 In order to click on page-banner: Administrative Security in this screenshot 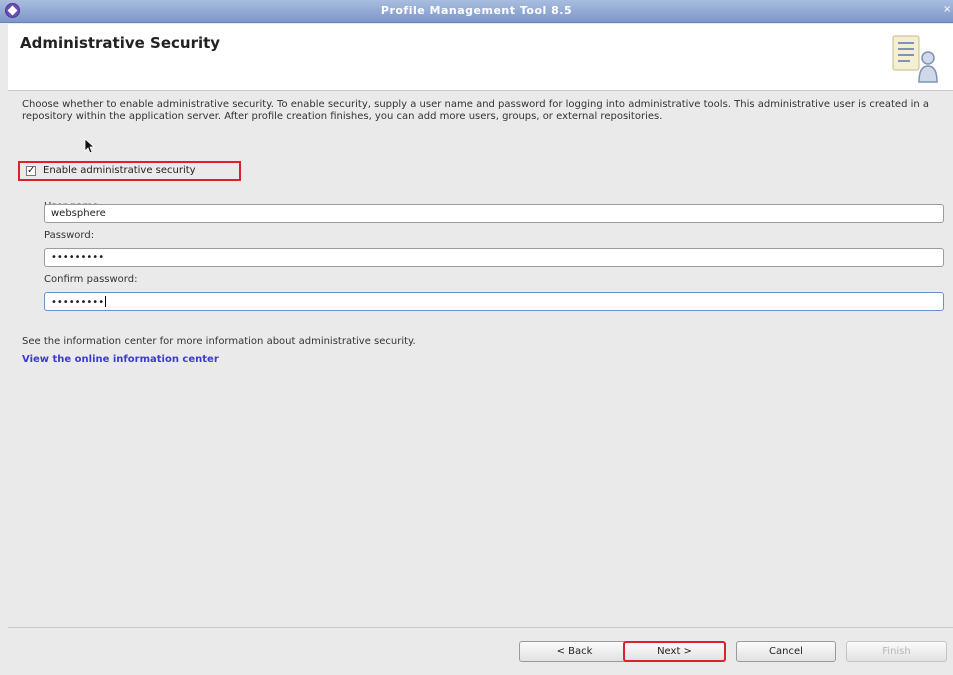, I will do `click(480, 57)`.